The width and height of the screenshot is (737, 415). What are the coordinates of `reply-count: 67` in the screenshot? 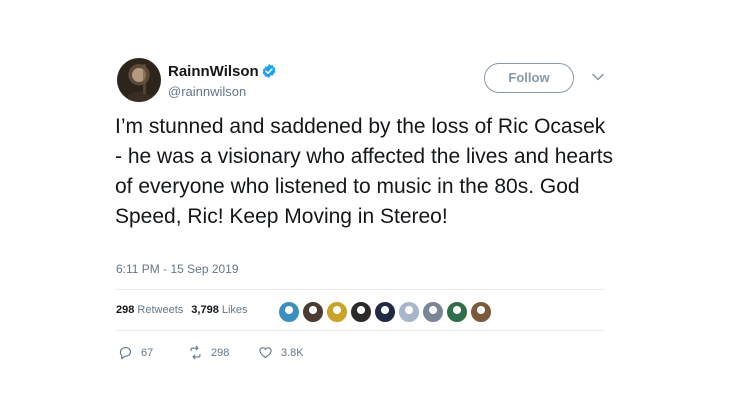 It's located at (147, 353).